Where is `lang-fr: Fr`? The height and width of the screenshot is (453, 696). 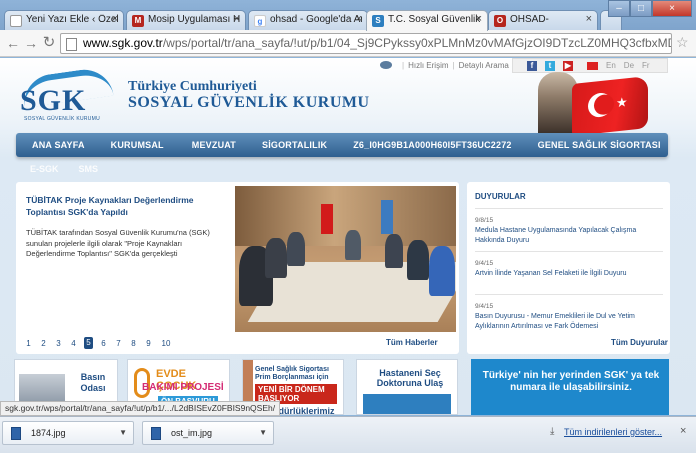
lang-fr: Fr is located at coordinates (646, 65).